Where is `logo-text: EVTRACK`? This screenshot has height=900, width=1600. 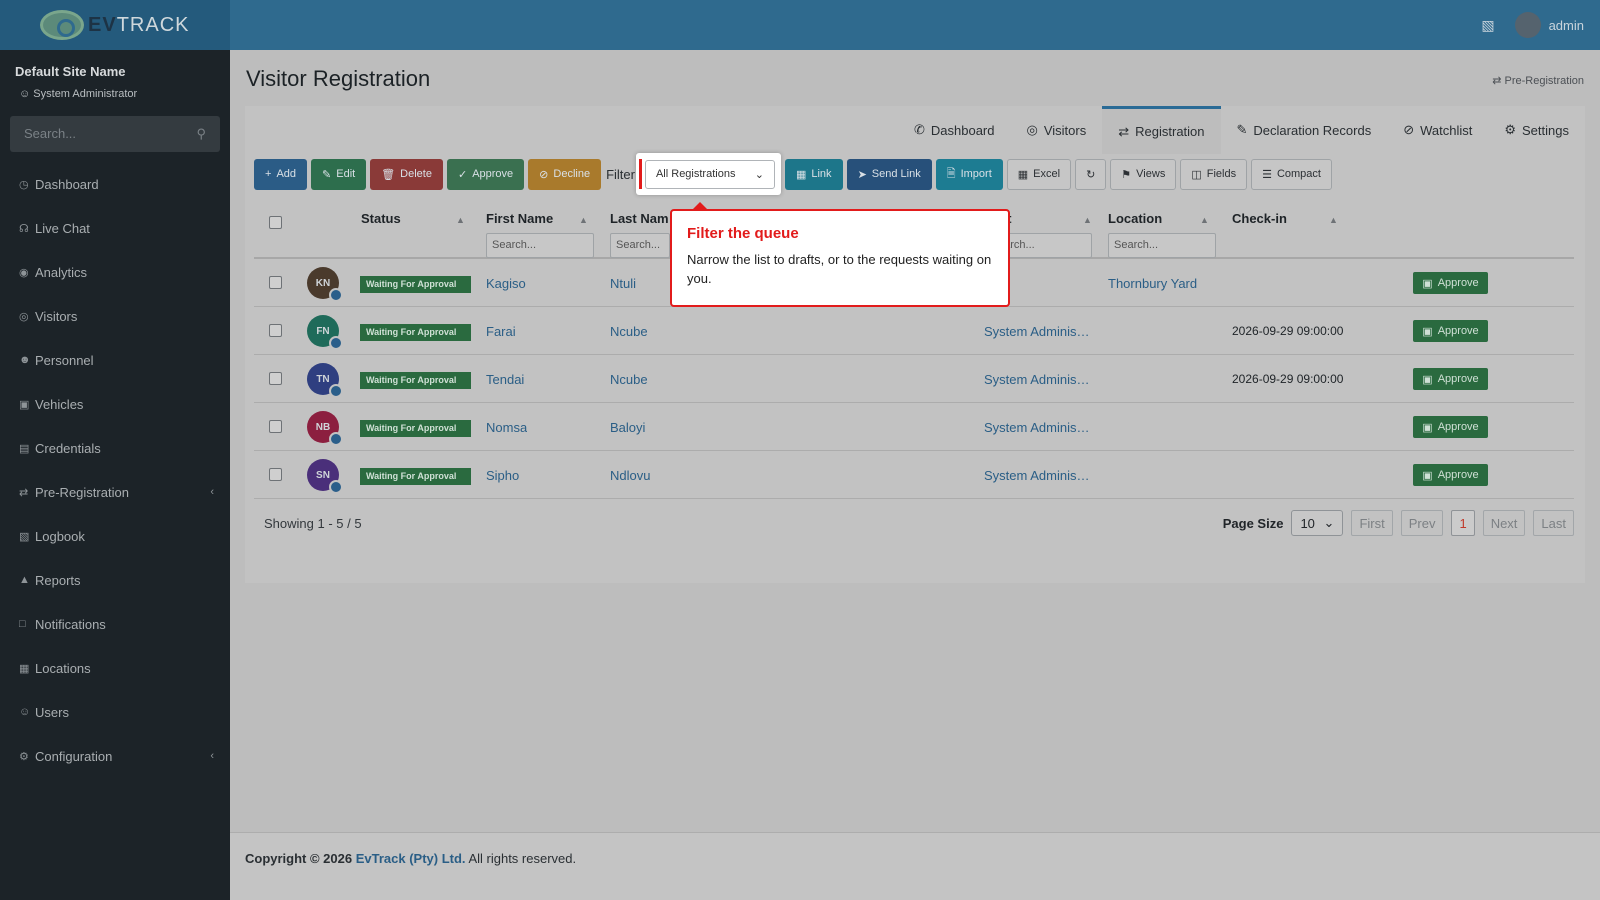
logo-text: EVTRACK is located at coordinates (139, 24).